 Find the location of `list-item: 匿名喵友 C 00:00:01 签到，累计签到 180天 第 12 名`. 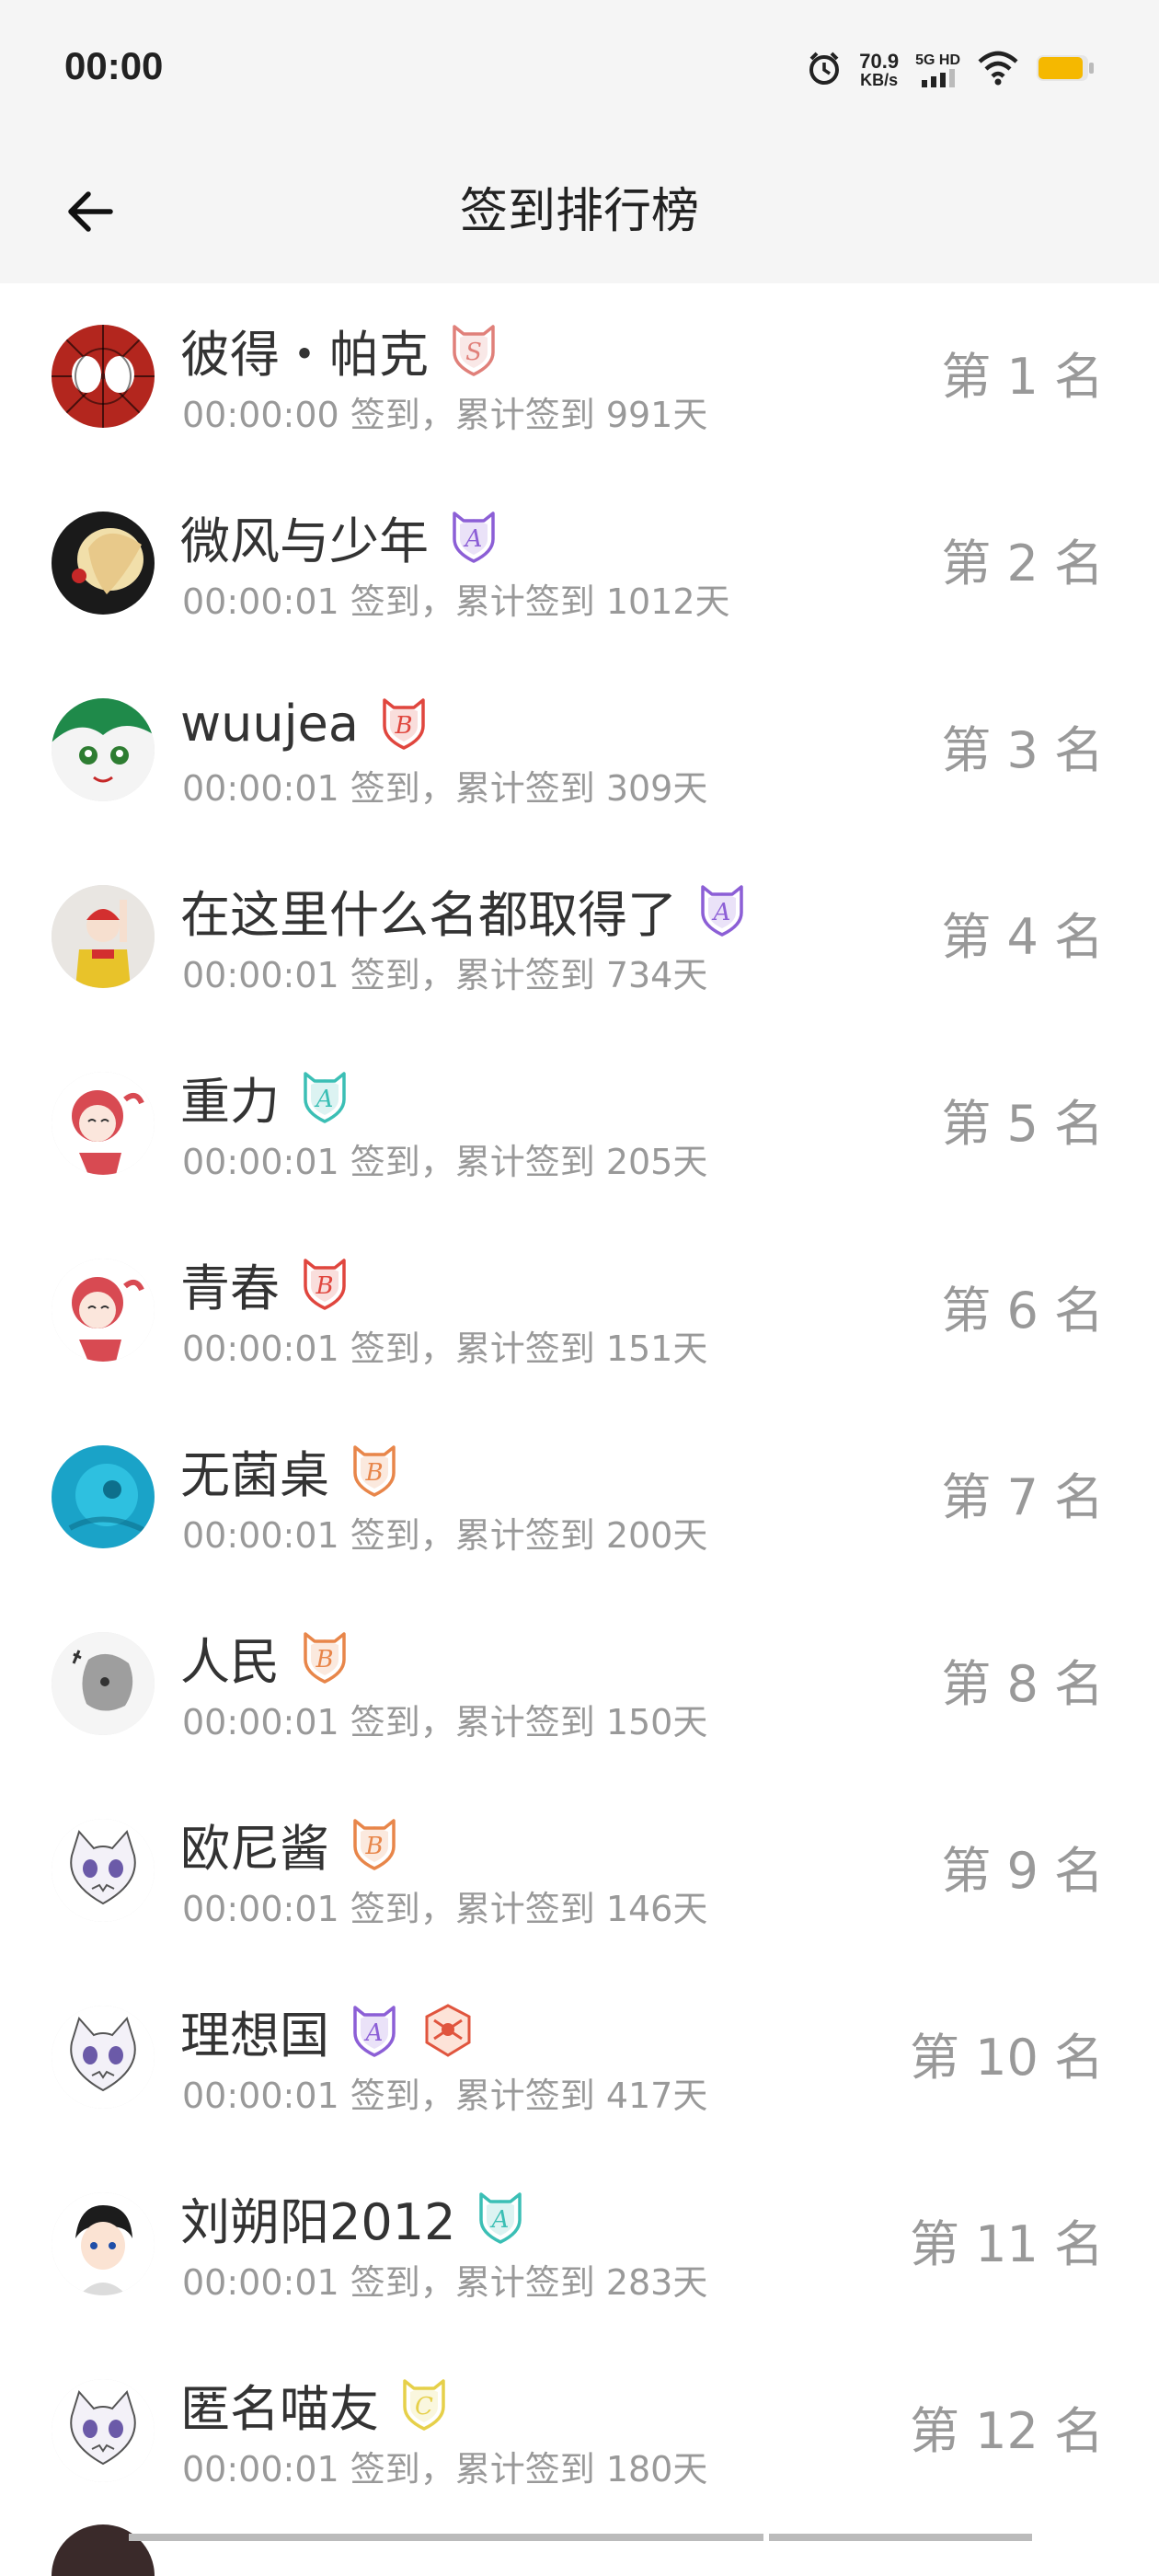

list-item: 匿名喵友 C 00:00:01 签到，累计签到 180天 第 12 名 is located at coordinates (579, 2431).